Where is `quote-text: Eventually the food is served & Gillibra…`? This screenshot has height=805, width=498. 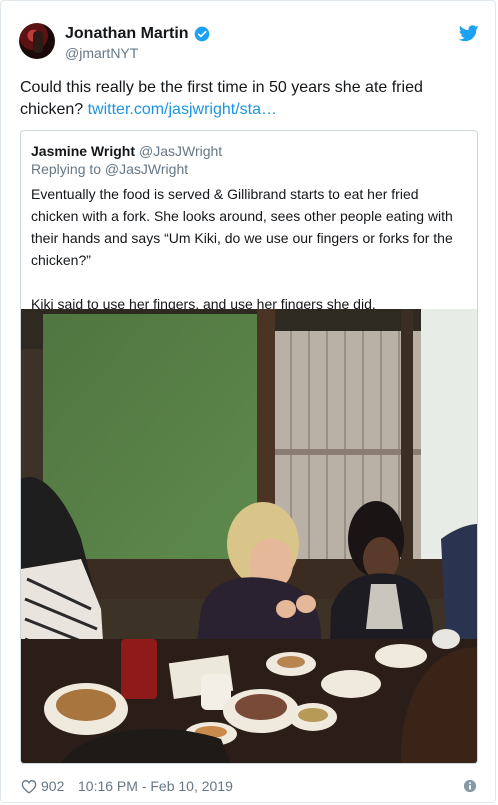
quote-text: Eventually the food is served & Gillibra… is located at coordinates (249, 249).